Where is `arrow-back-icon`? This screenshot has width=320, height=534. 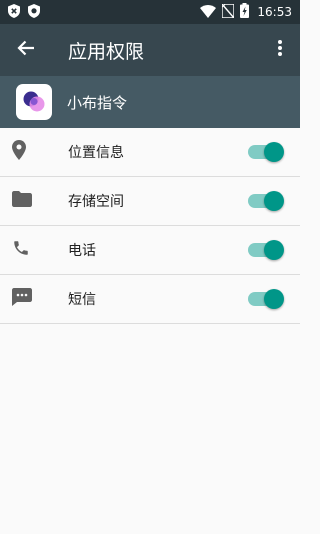
arrow-back-icon is located at coordinates (26, 50).